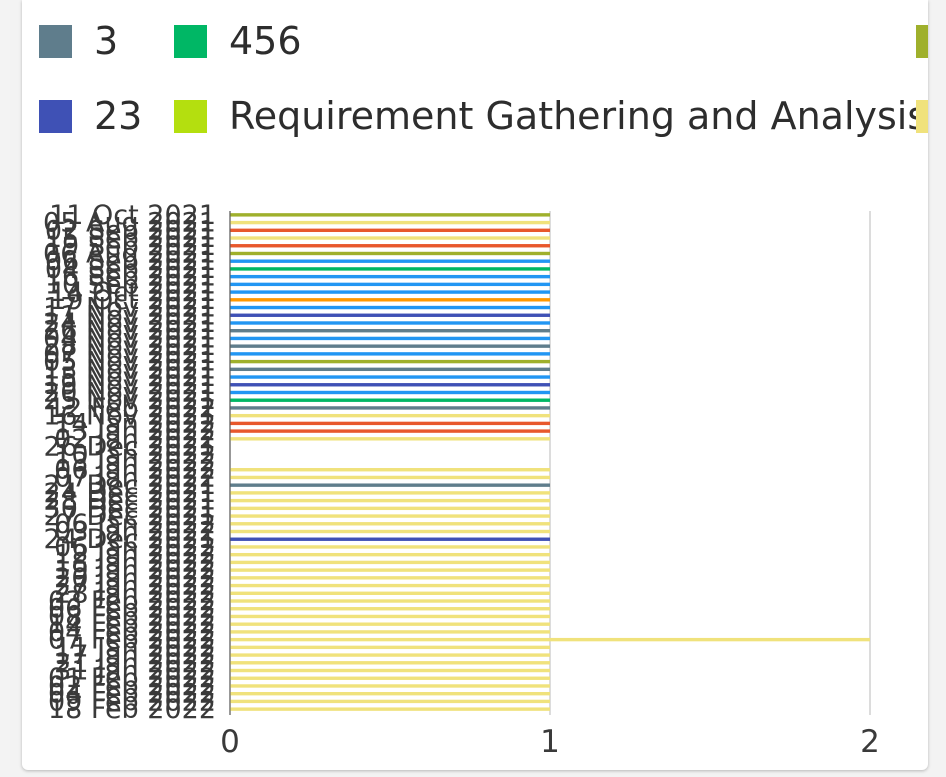 The image size is (946, 777). I want to click on x-tick-label-0: 0, so click(230, 742).